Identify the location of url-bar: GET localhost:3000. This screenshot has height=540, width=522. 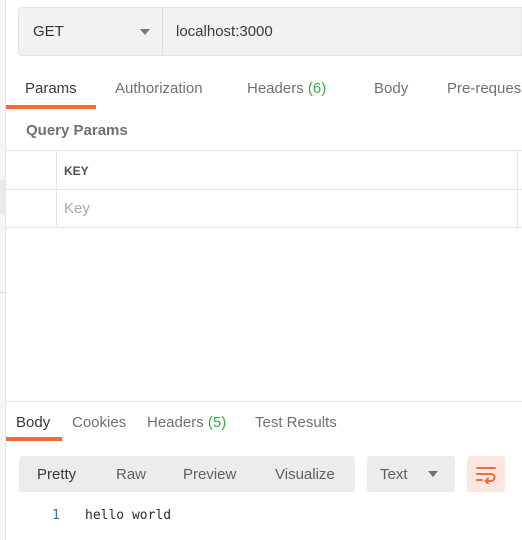
(270, 31).